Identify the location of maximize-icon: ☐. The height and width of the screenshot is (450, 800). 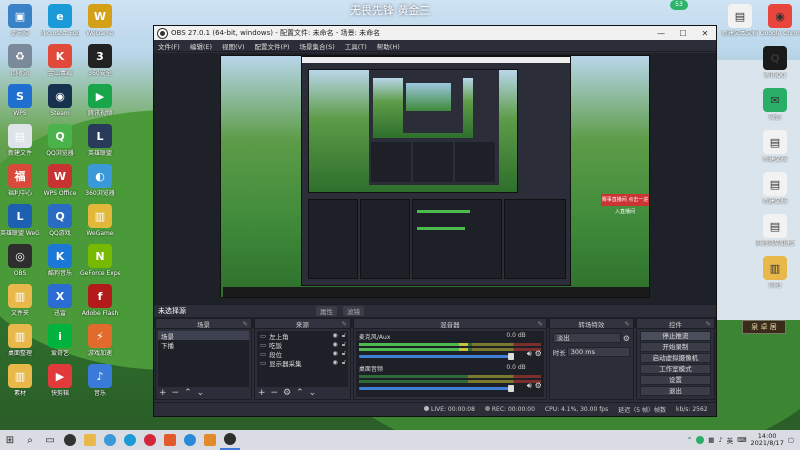
(683, 33).